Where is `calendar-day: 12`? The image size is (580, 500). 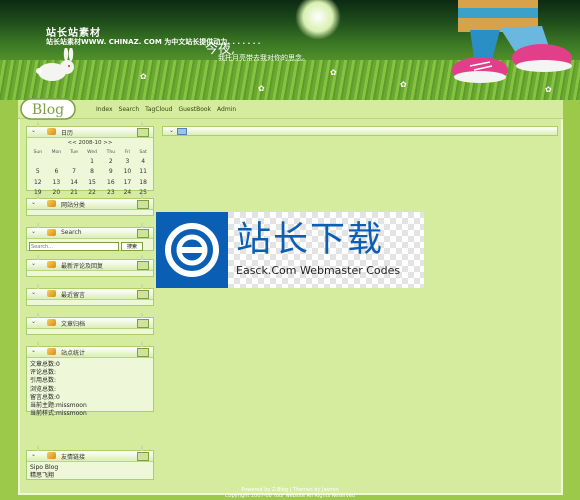
calendar-day: 12 is located at coordinates (38, 182).